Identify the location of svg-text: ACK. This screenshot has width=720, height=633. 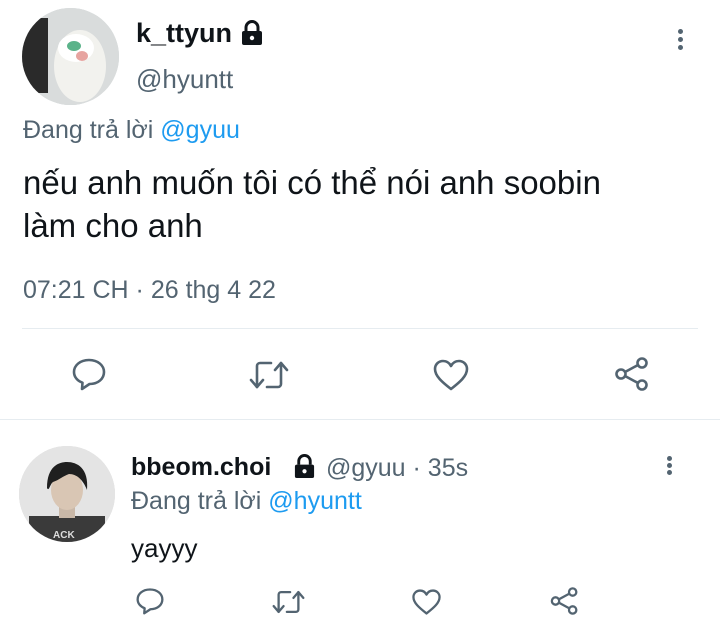
(64, 535).